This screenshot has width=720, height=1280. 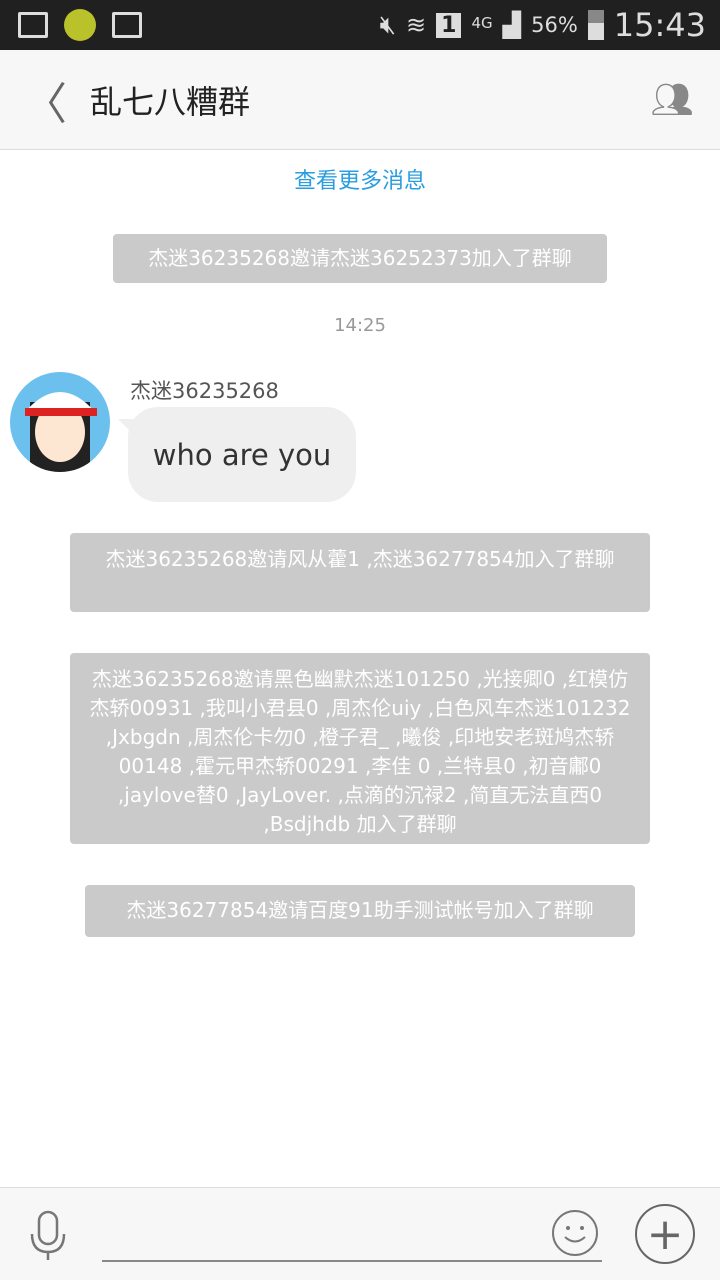 I want to click on page-title: 乱七八糟群, so click(x=170, y=101).